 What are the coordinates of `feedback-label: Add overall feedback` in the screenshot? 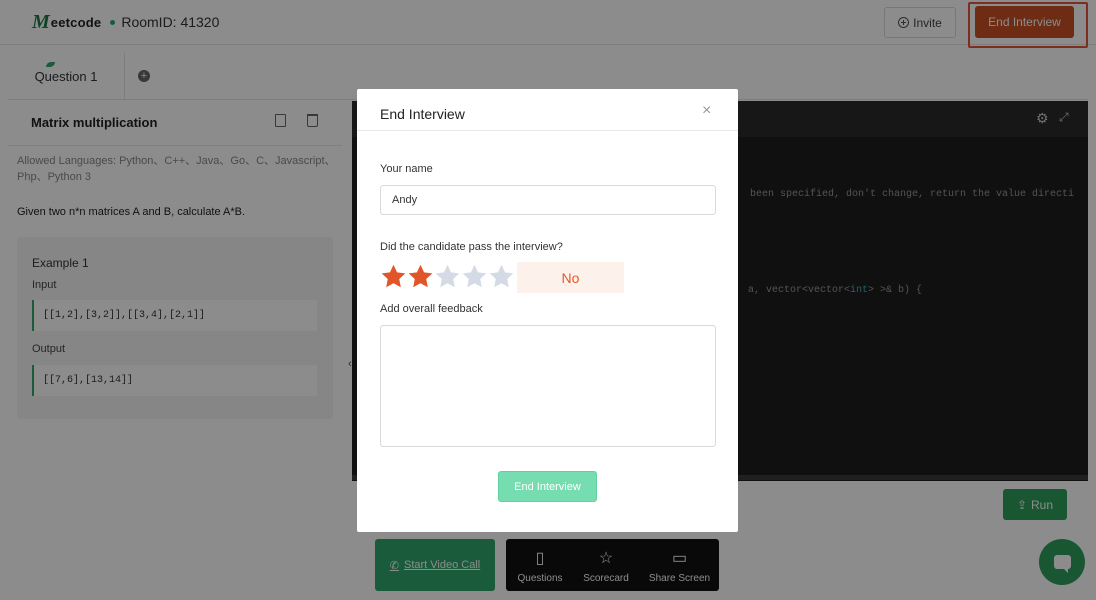 It's located at (431, 309).